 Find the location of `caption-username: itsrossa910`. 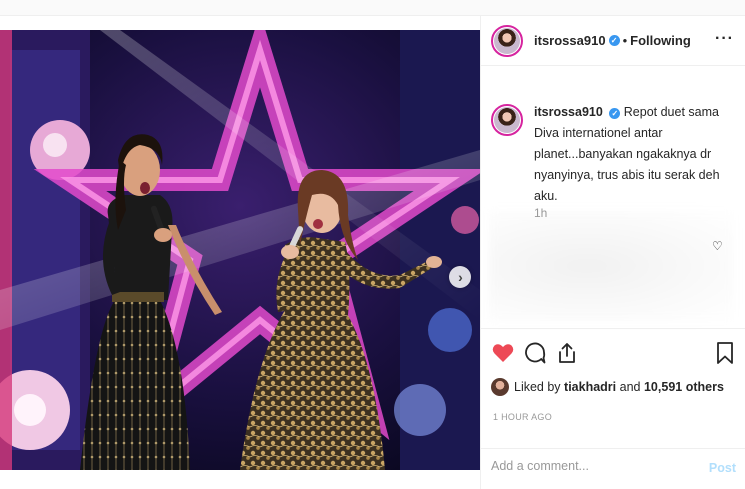

caption-username: itsrossa910 is located at coordinates (568, 112).